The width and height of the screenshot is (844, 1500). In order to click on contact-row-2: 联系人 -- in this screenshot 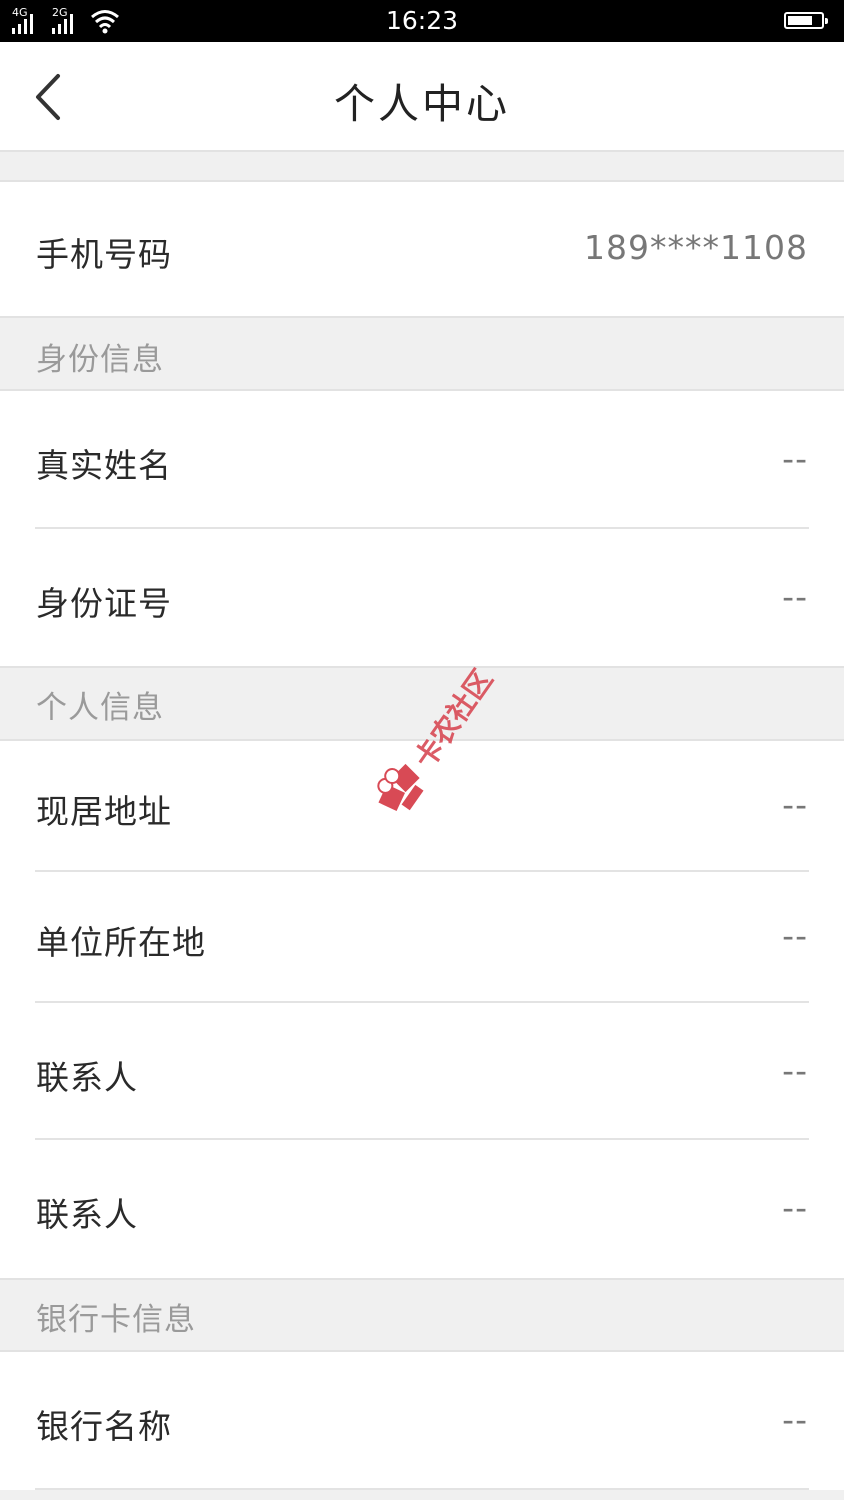, I will do `click(422, 1209)`.